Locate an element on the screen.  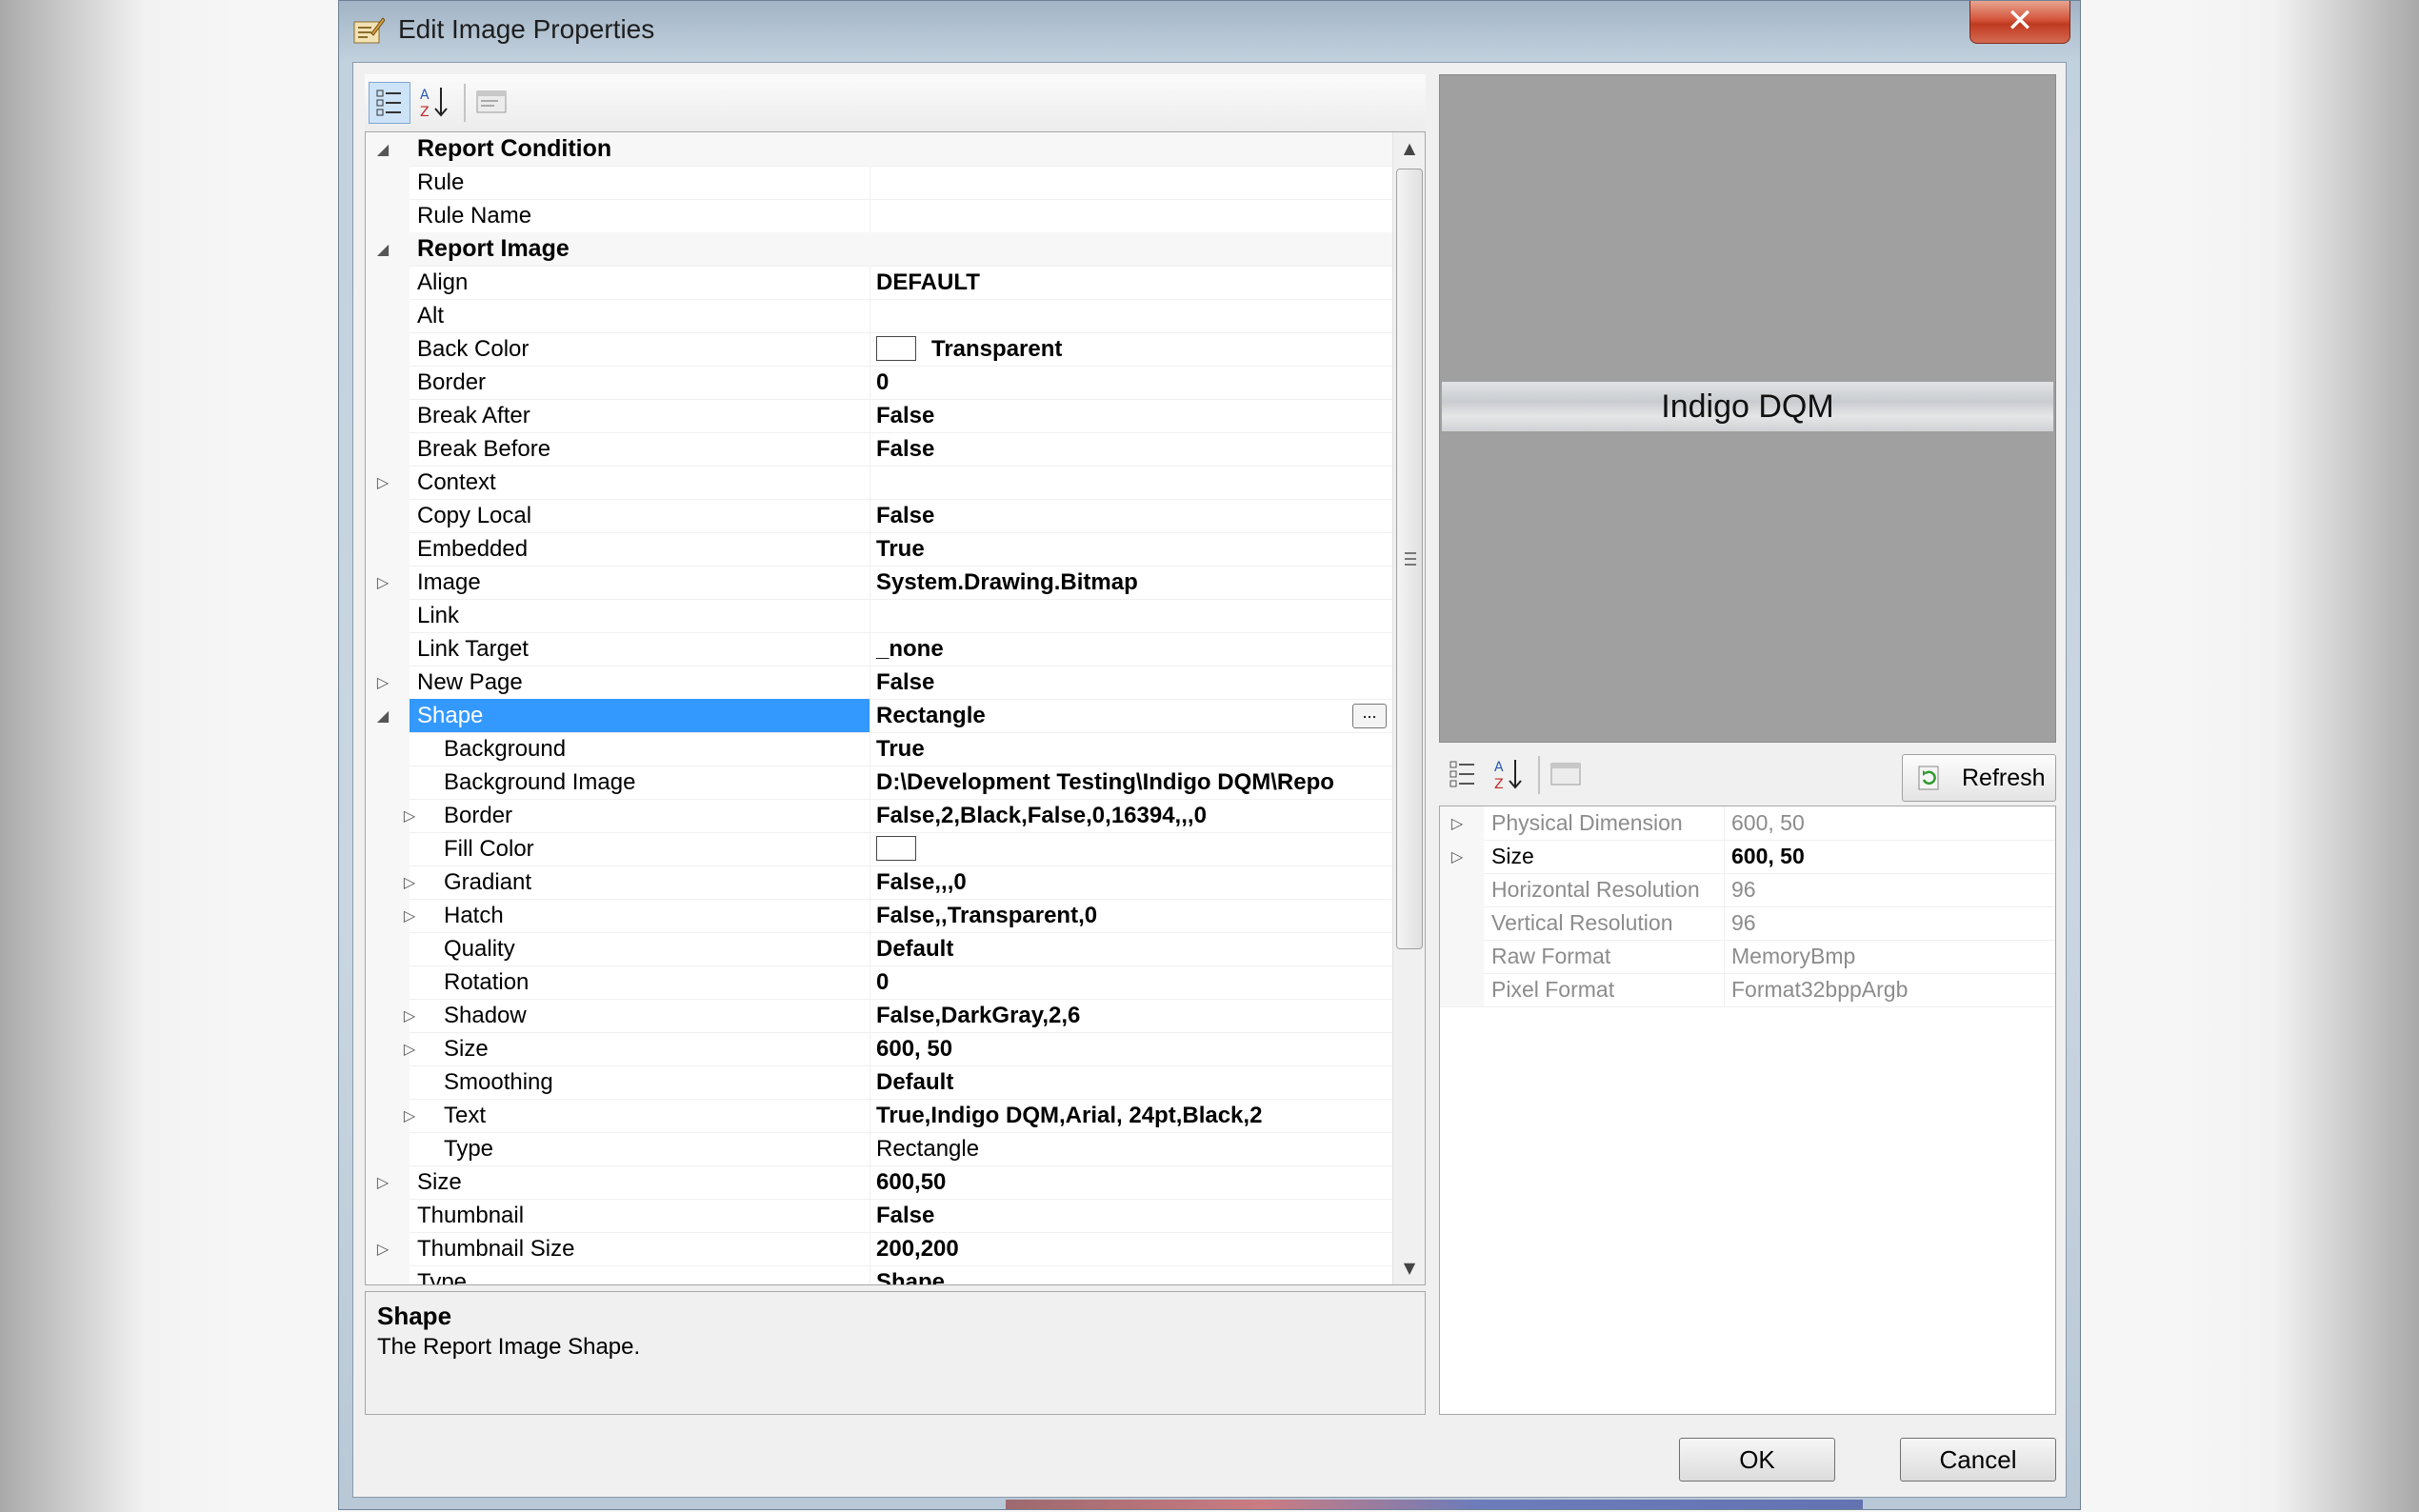
property-row: ▷ Size 600,50 is located at coordinates (879, 1182).